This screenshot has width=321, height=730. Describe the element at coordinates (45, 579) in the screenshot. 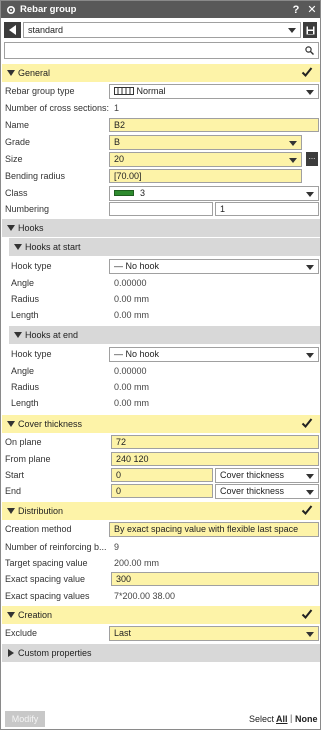

I see `field-label: Exact spacing value` at that location.